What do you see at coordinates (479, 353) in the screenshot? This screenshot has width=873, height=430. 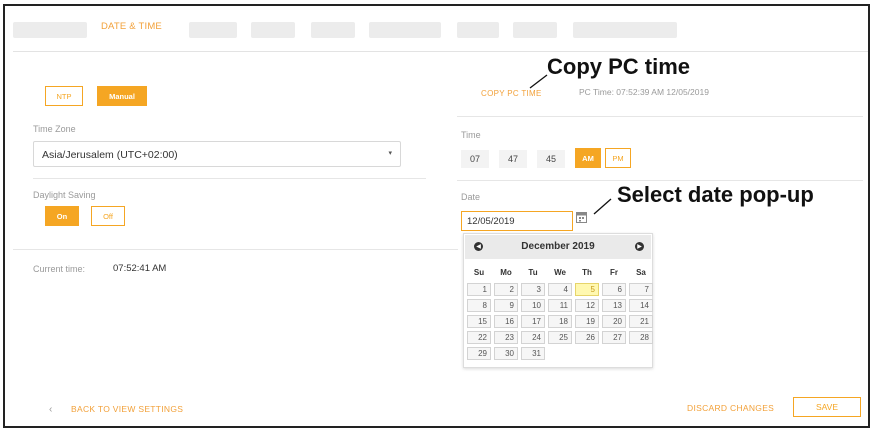 I see `calendar-day: 29` at bounding box center [479, 353].